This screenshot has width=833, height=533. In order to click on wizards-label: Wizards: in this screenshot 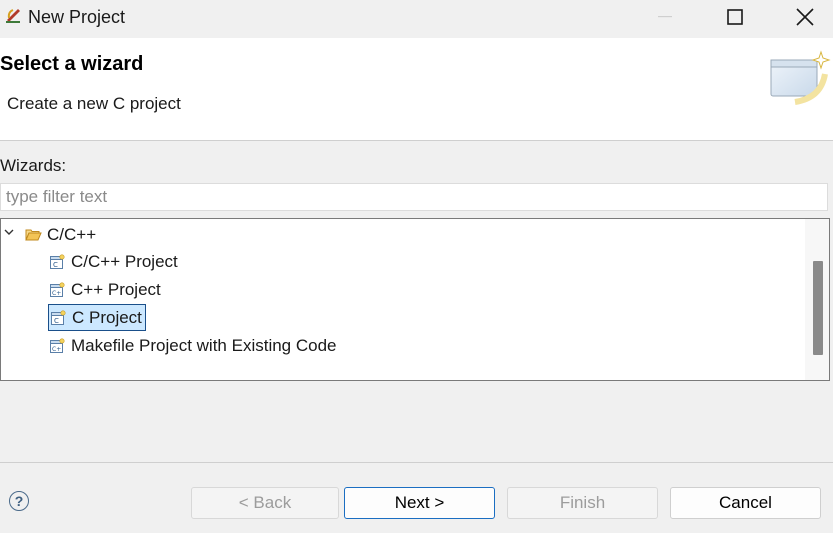, I will do `click(33, 165)`.